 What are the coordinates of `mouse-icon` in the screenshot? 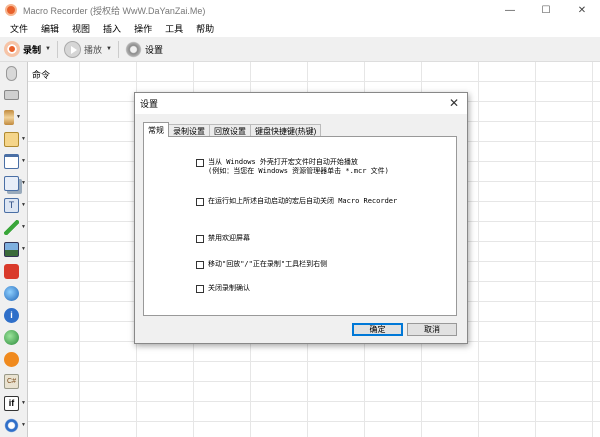 It's located at (11, 73).